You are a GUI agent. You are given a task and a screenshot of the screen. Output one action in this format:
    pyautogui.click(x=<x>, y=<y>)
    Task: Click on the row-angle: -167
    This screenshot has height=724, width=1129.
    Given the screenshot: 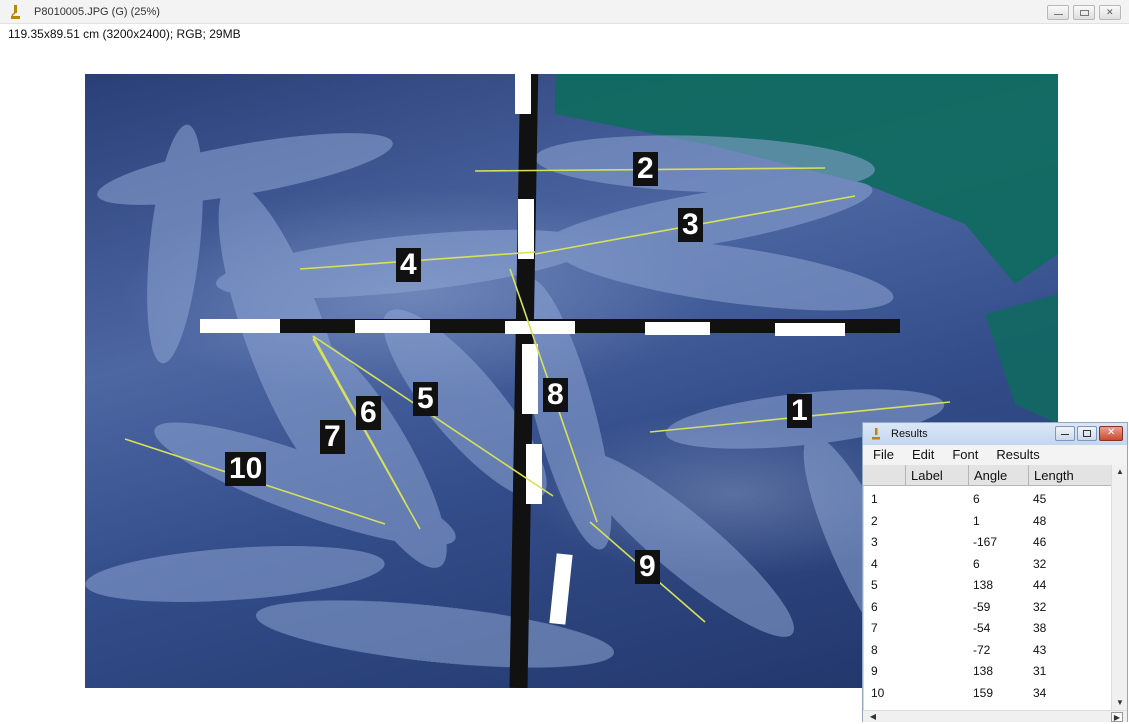 What is the action you would take?
    pyautogui.click(x=985, y=542)
    